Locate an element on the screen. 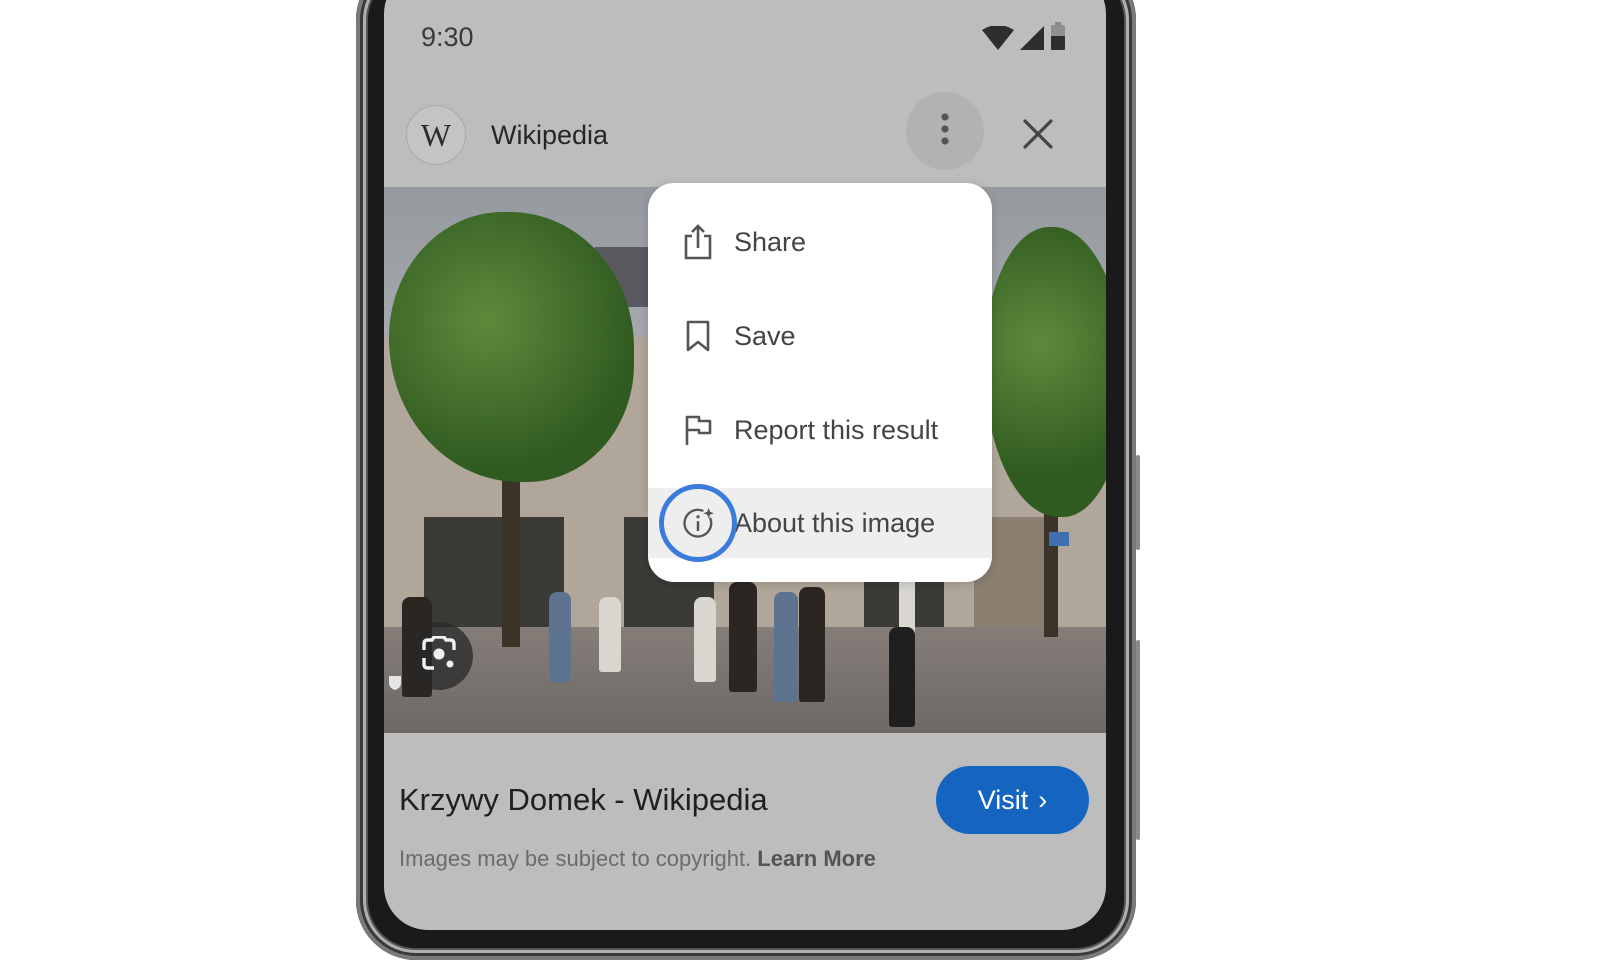 The height and width of the screenshot is (960, 1600). google-lens-button is located at coordinates (439, 656).